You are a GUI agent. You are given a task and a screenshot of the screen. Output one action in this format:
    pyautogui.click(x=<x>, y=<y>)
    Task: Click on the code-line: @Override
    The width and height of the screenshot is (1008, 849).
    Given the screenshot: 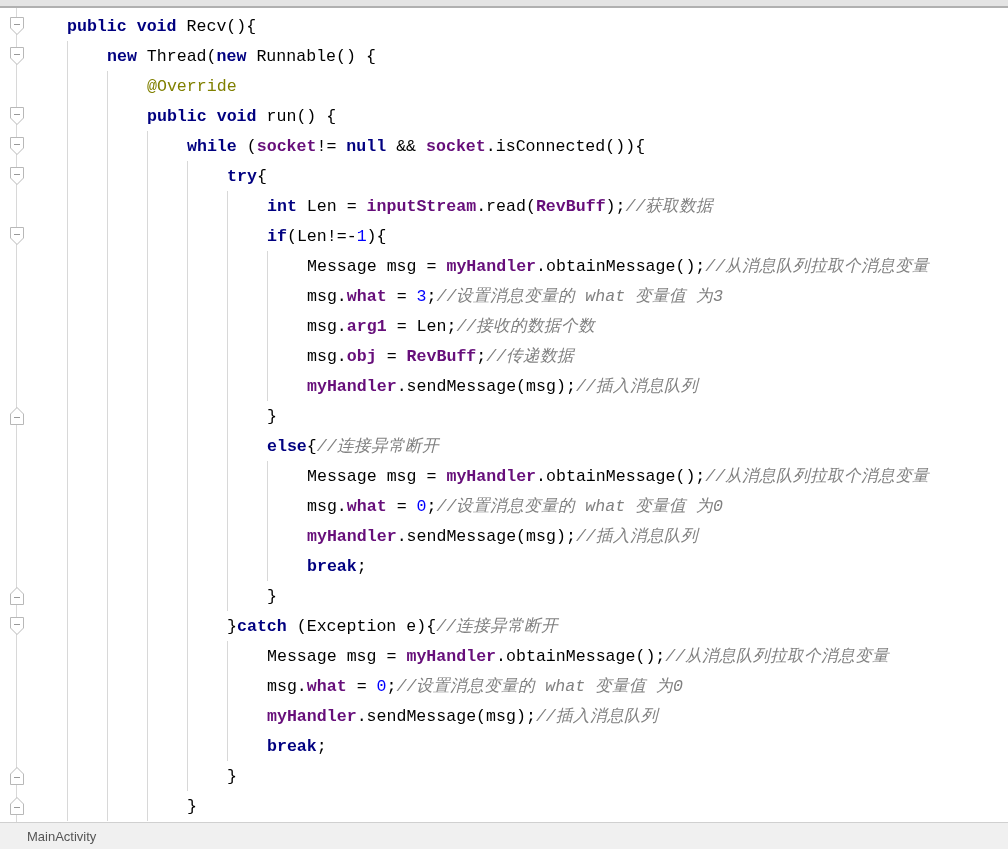 What is the action you would take?
    pyautogui.click(x=192, y=86)
    